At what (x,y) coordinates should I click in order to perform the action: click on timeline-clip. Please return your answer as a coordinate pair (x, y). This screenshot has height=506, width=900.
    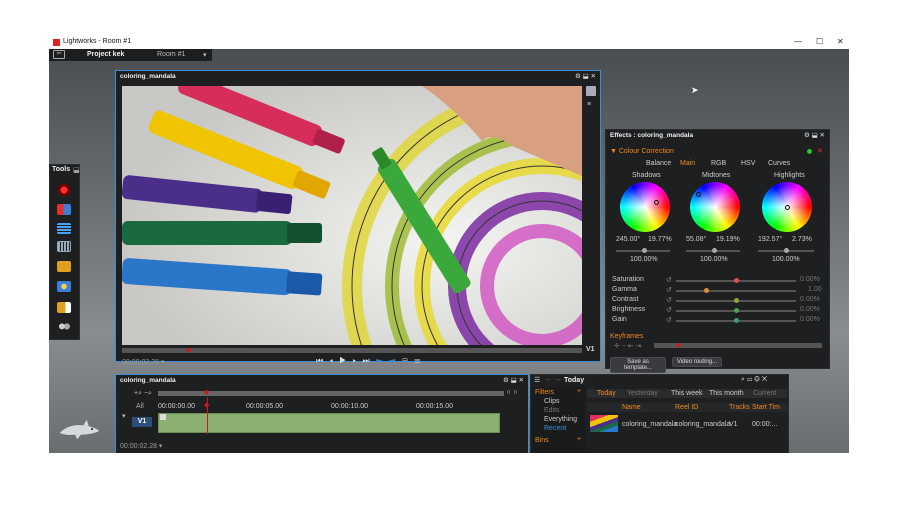
    Looking at the image, I should click on (329, 423).